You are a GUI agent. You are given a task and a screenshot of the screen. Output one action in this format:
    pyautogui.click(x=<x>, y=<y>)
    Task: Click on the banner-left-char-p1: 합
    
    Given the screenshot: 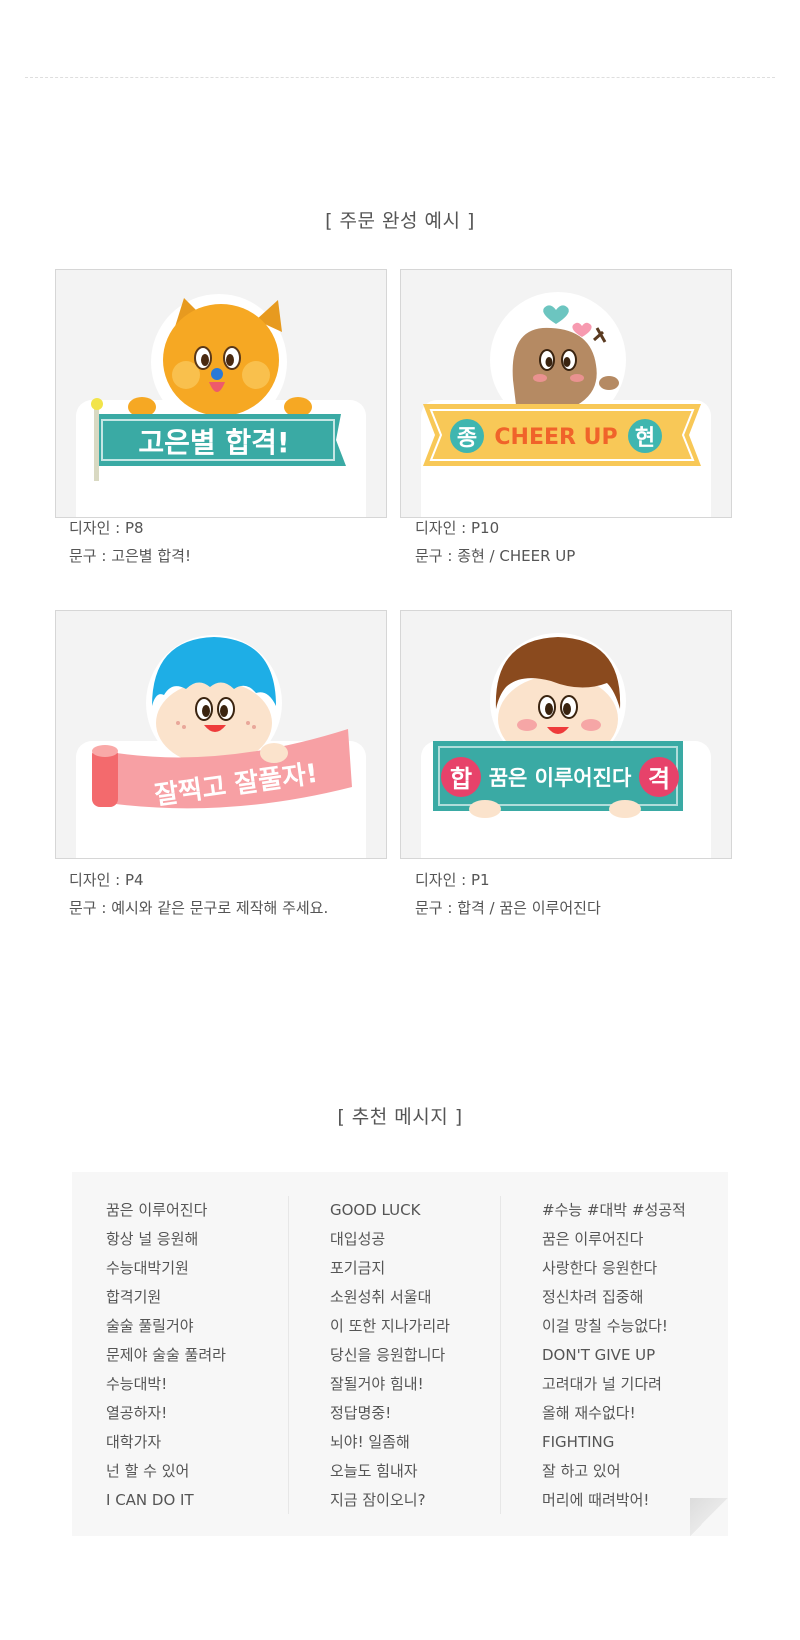 What is the action you would take?
    pyautogui.click(x=461, y=779)
    